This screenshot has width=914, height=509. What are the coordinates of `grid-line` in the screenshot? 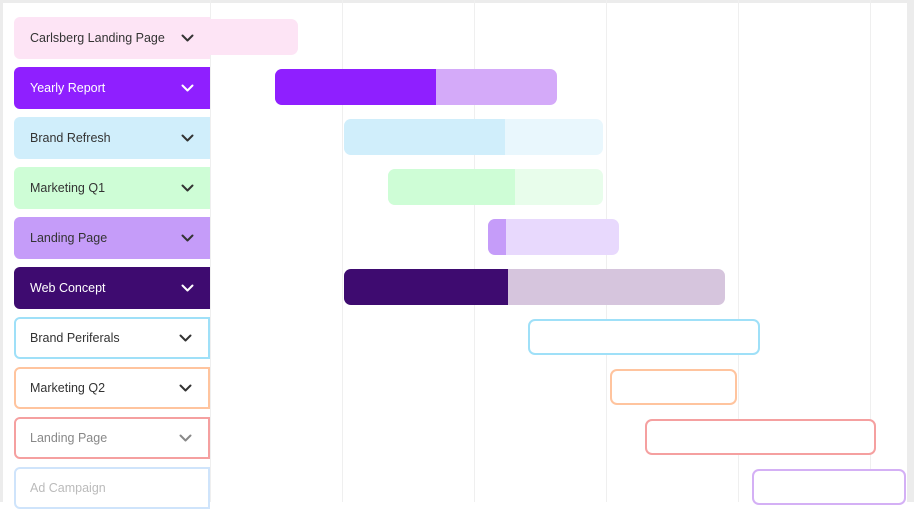 It's located at (210, 251).